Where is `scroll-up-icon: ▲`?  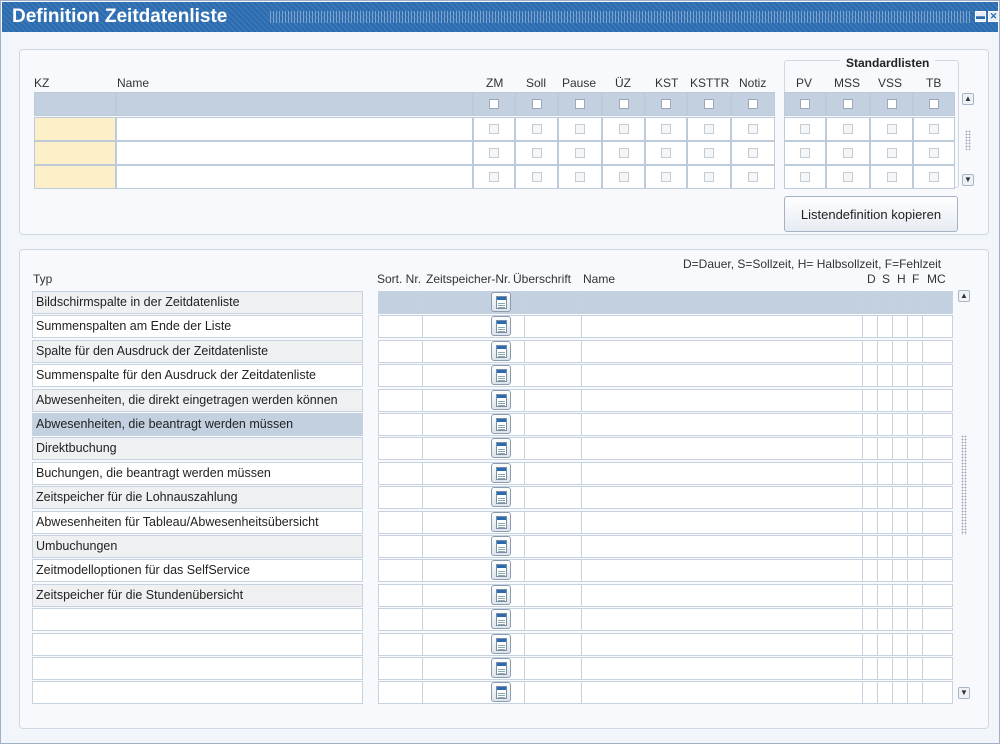 scroll-up-icon: ▲ is located at coordinates (968, 99).